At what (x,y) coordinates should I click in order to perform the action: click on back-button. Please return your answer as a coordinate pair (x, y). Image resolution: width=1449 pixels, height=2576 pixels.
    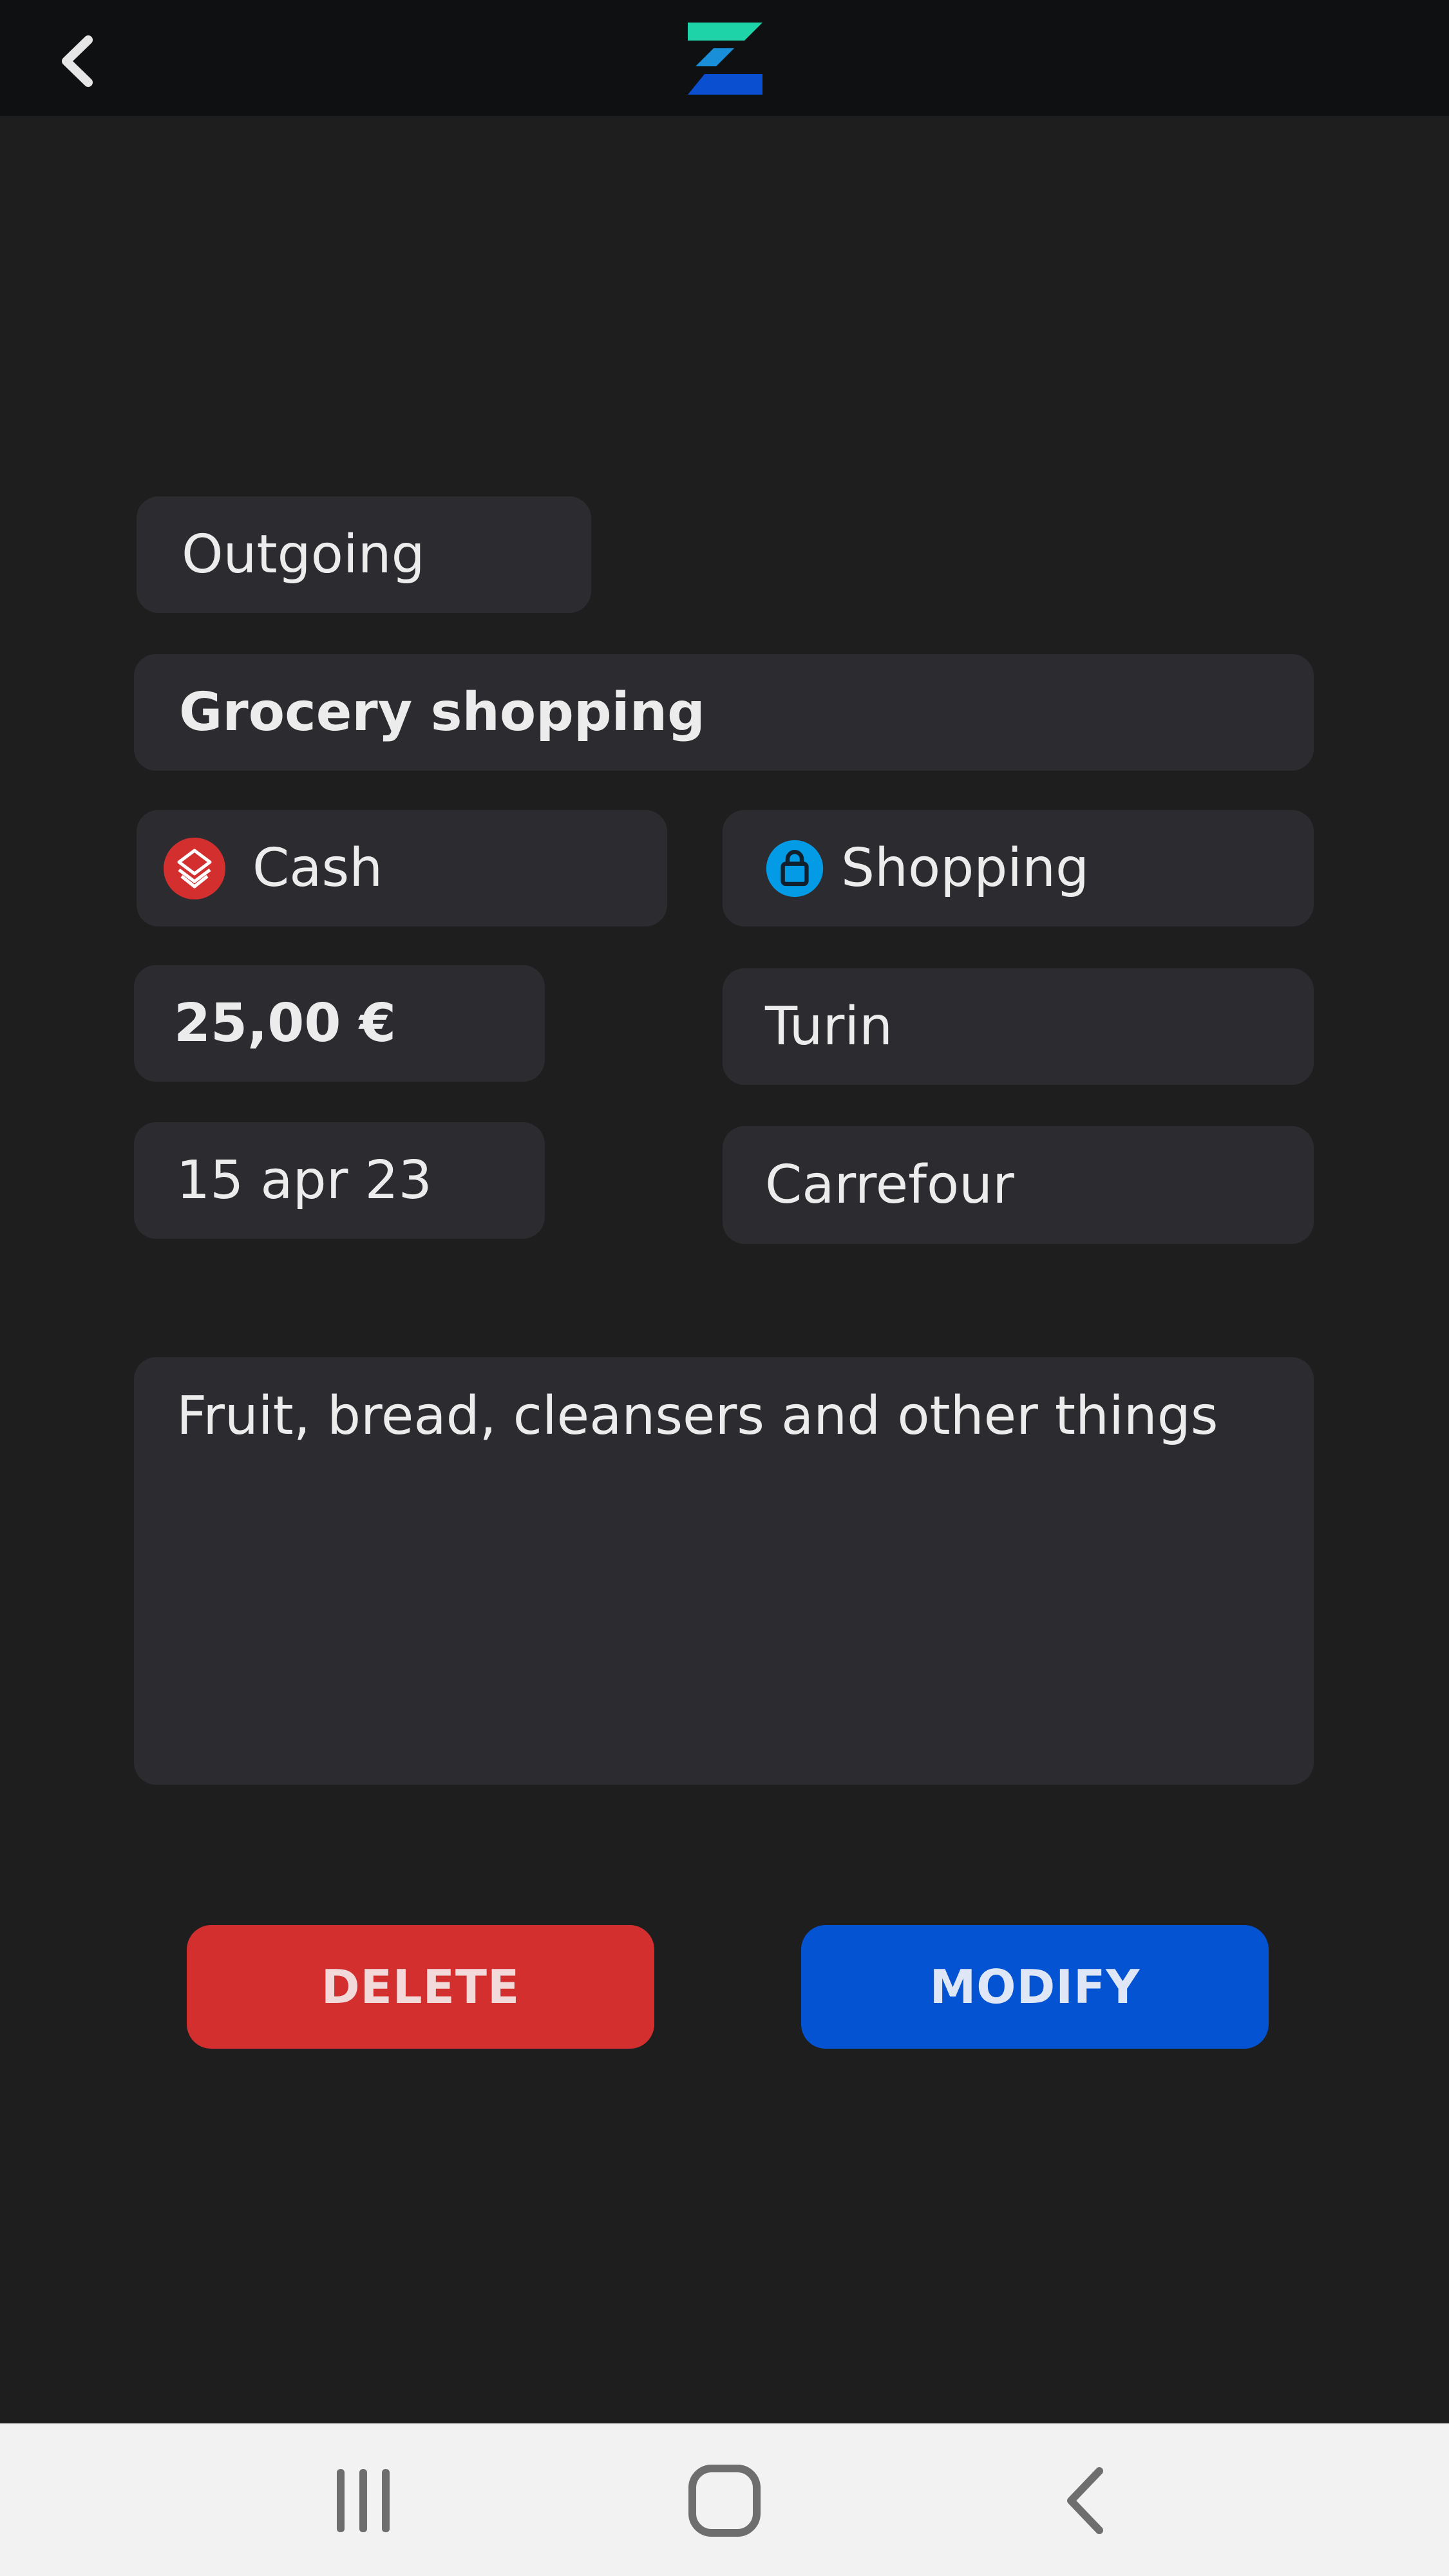
    Looking at the image, I should click on (77, 61).